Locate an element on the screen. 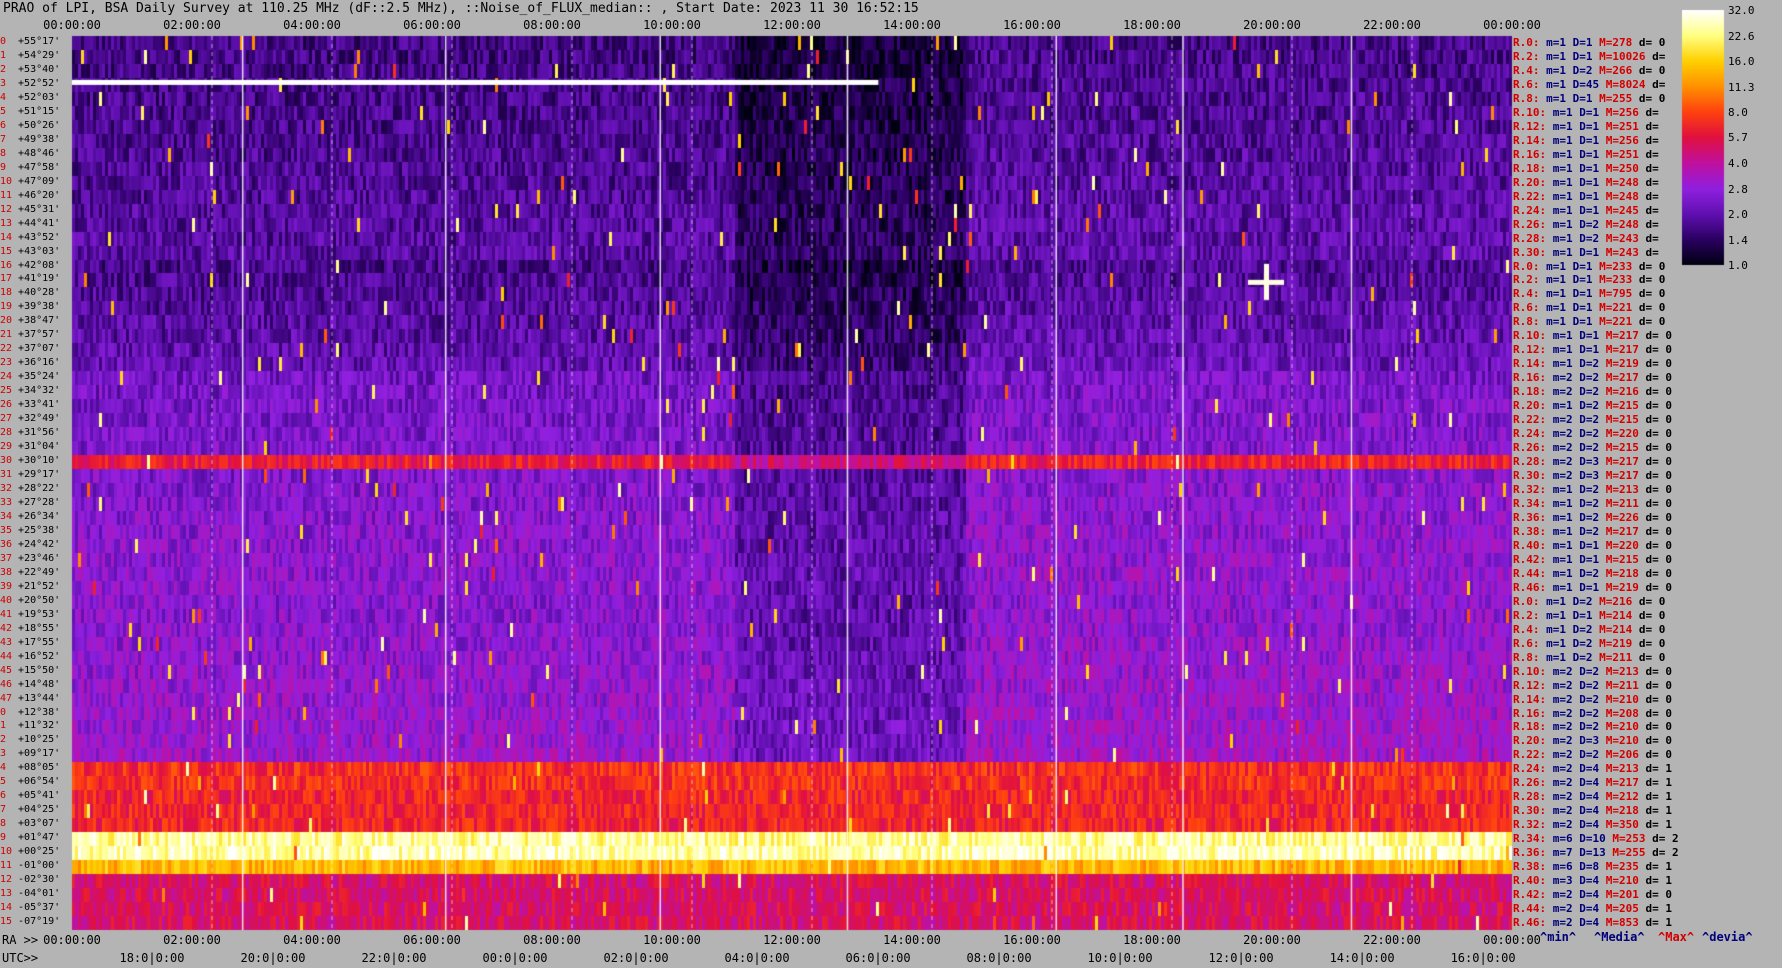 Image resolution: width=1782 pixels, height=968 pixels. row-stat-h: M=256 is located at coordinates (1625, 140).